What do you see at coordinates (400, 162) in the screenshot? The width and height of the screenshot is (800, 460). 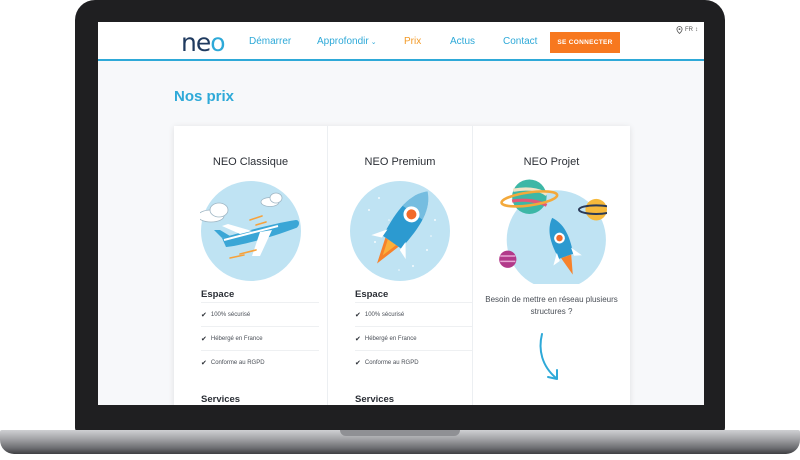 I see `plan-title: NEO Premium` at bounding box center [400, 162].